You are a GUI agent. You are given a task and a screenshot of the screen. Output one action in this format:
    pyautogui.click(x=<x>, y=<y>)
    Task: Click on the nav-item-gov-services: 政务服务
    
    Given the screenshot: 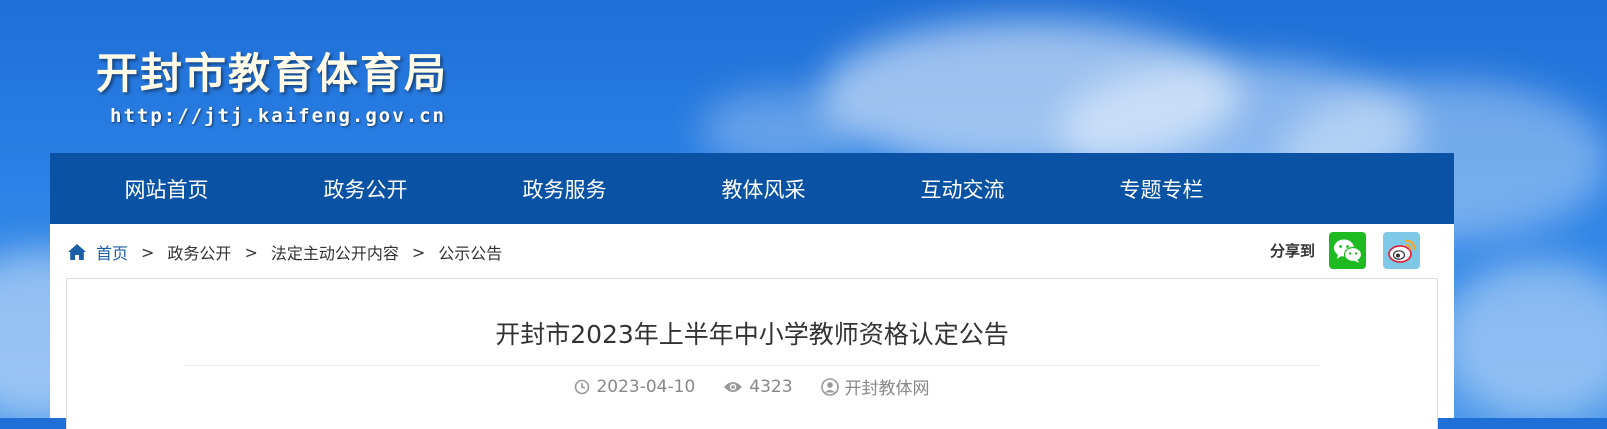 What is the action you would take?
    pyautogui.click(x=564, y=189)
    